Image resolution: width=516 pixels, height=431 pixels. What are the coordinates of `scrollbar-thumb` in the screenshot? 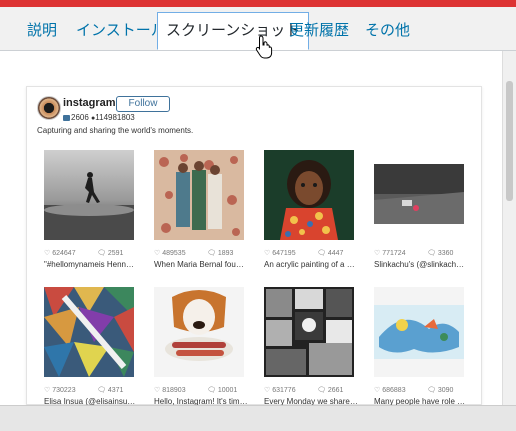 It's located at (509, 141).